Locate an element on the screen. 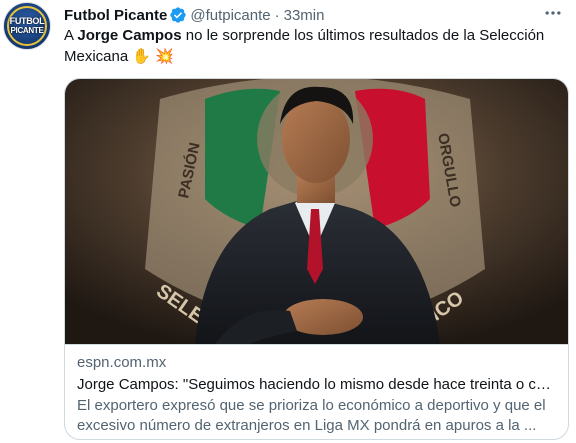 Image resolution: width=576 pixels, height=443 pixels. author-avatar: FUTBOL PICANTE is located at coordinates (27, 26).